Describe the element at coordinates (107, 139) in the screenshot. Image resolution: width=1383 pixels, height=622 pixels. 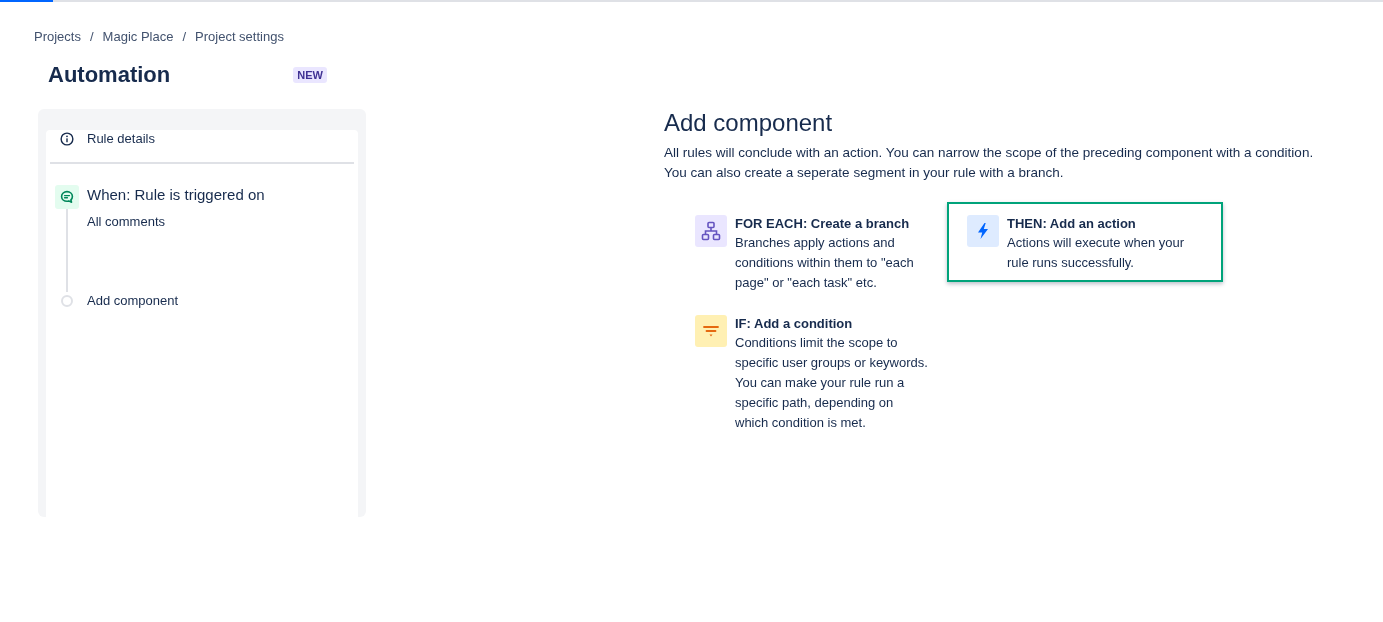
I see `rule-details-button: Rule details` at that location.